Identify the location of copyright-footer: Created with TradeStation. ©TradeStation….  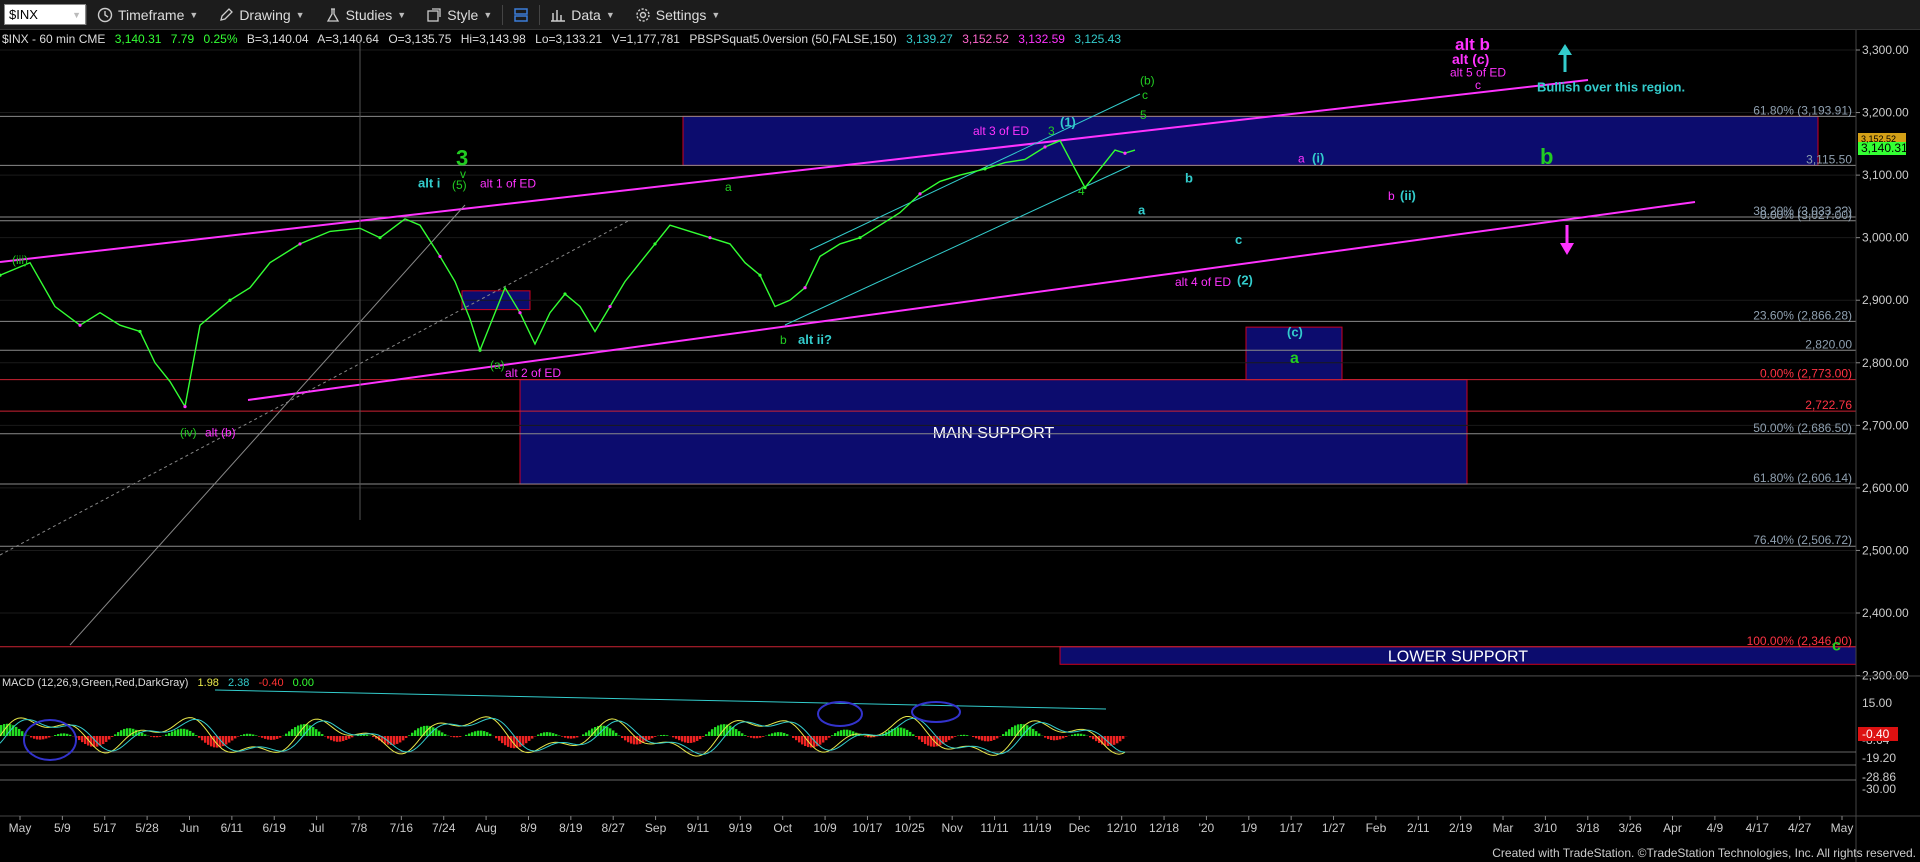
(1704, 853).